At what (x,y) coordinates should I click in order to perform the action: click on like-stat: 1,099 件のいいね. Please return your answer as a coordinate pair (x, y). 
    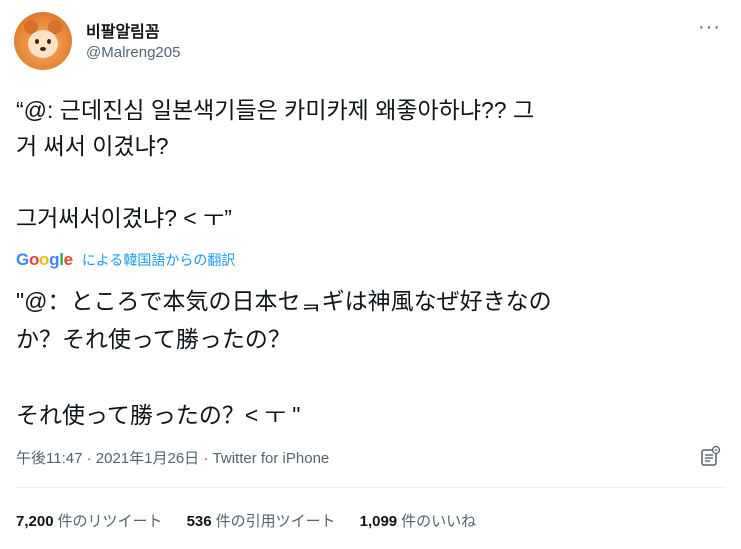
    Looking at the image, I should click on (418, 520).